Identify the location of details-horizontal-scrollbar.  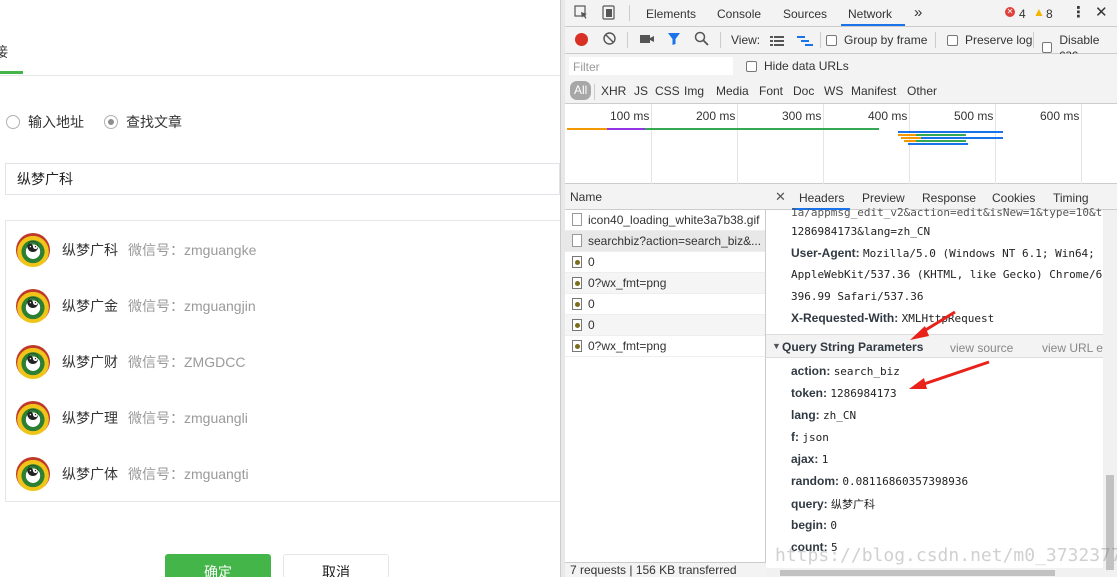
(934, 572).